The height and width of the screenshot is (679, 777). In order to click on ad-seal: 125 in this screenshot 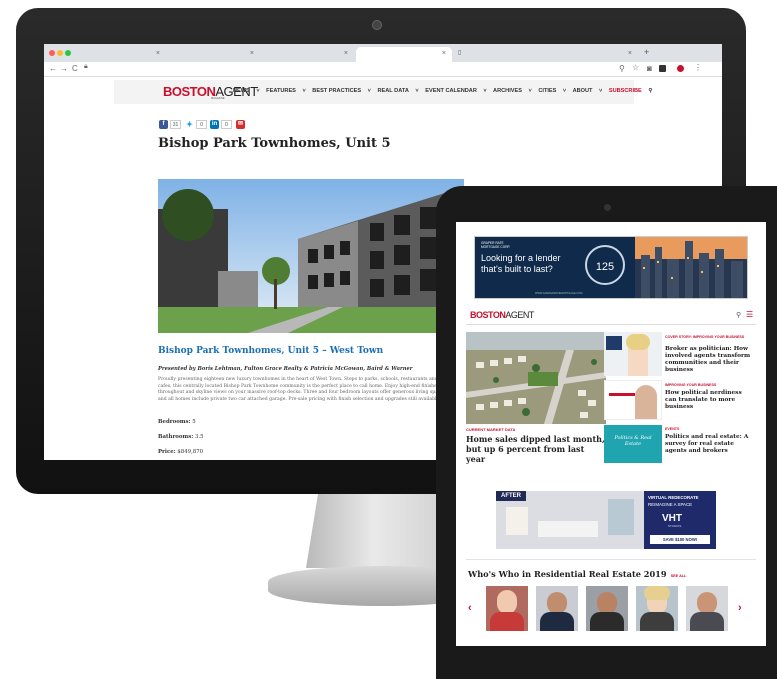, I will do `click(605, 265)`.